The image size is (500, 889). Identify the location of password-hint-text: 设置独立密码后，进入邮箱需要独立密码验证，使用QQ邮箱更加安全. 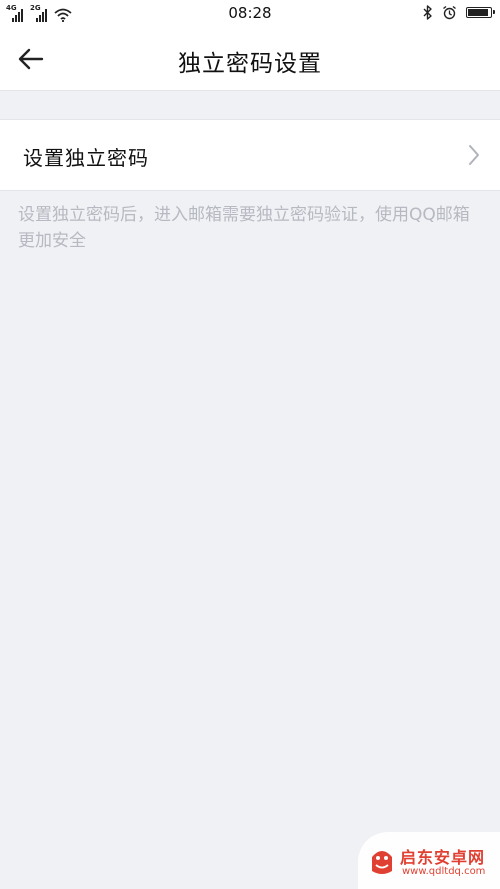
(244, 228).